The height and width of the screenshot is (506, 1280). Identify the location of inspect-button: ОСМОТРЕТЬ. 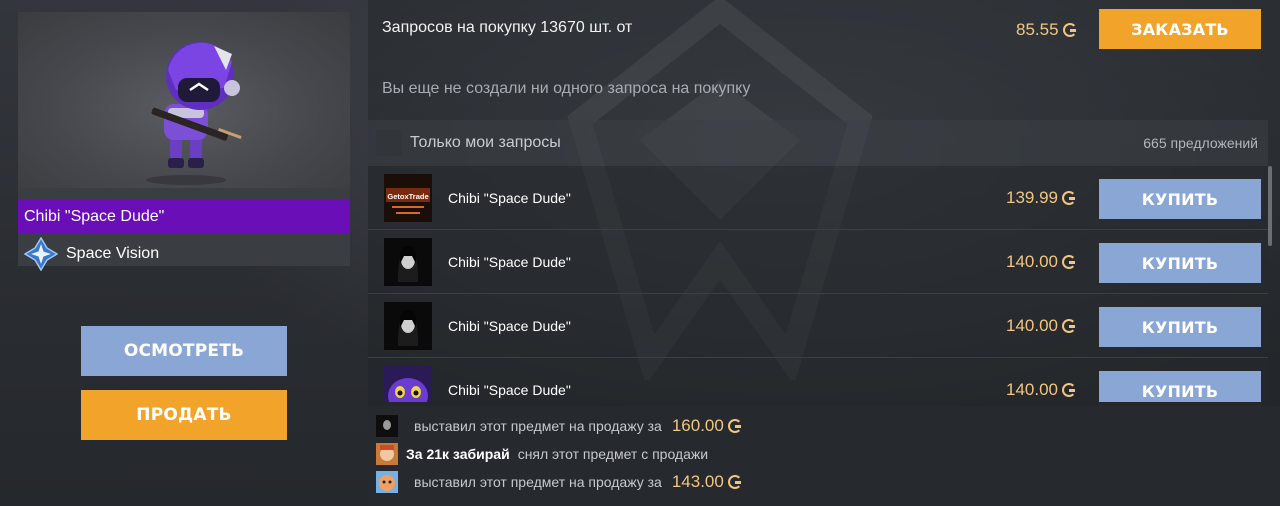
(184, 351).